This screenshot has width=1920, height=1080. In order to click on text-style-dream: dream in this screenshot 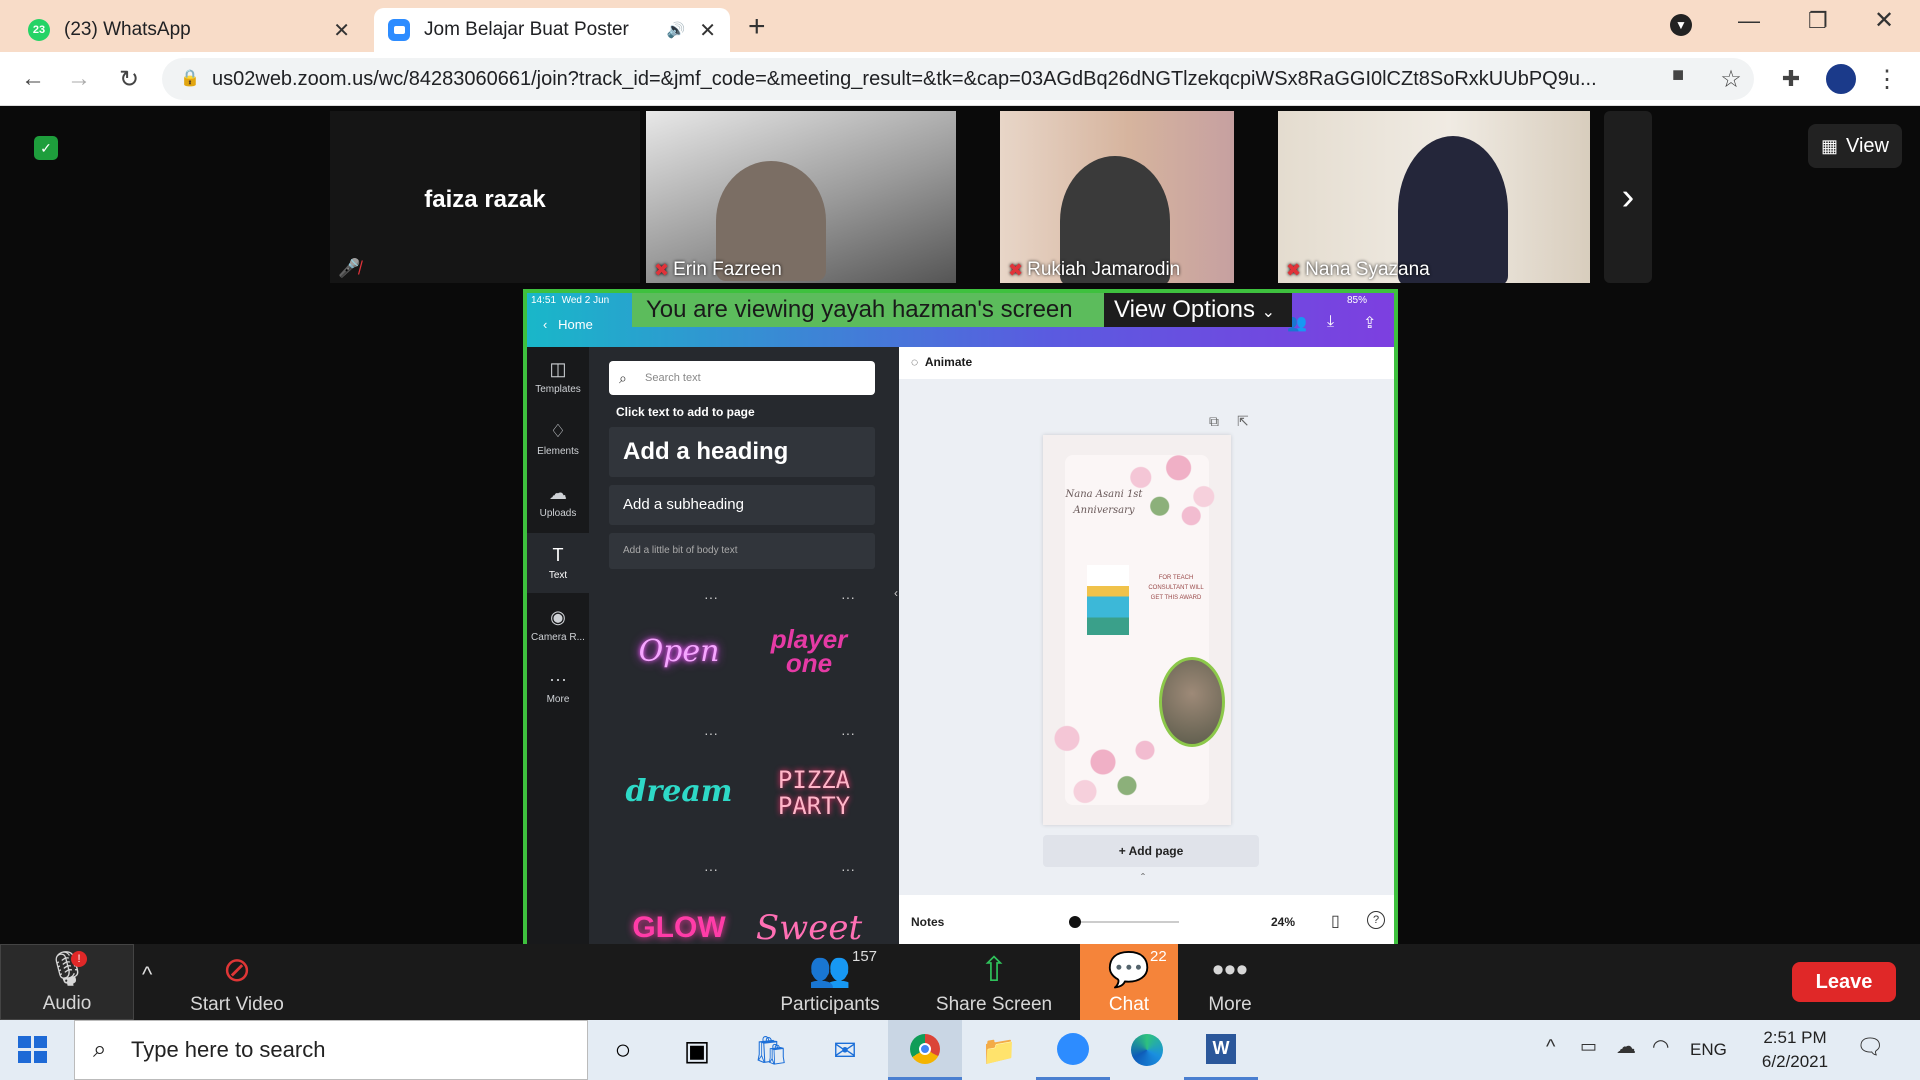, I will do `click(679, 792)`.